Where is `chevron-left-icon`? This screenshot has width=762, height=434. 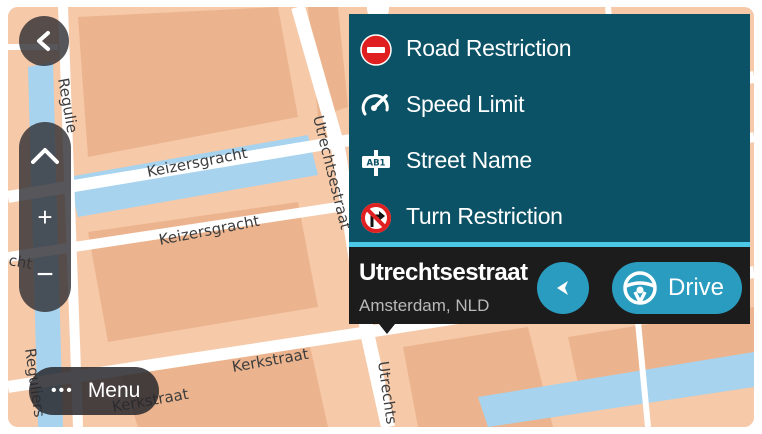 chevron-left-icon is located at coordinates (43, 41).